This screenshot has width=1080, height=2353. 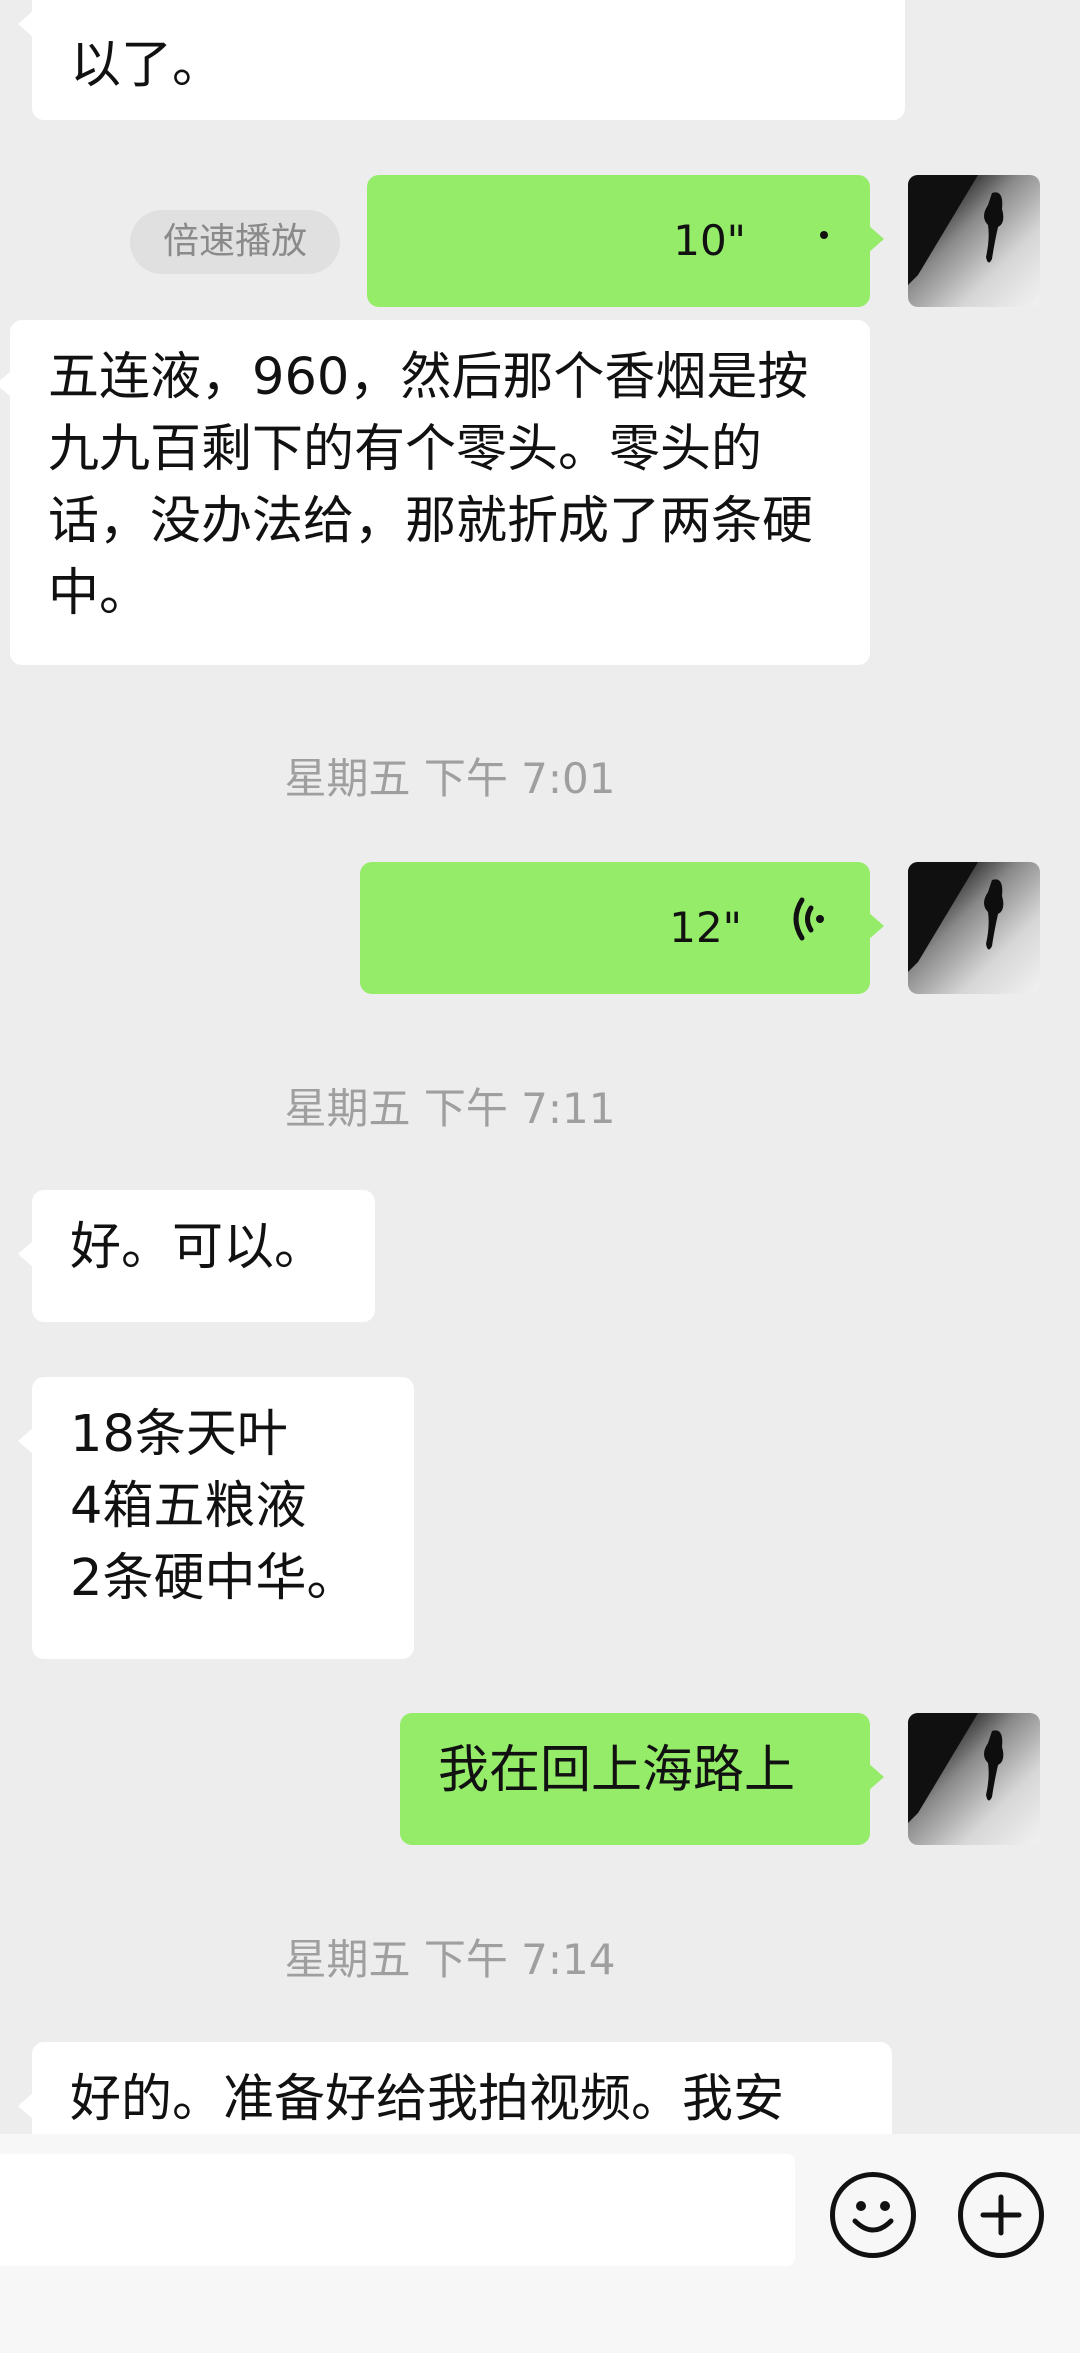 What do you see at coordinates (198, 1247) in the screenshot?
I see `message-text: 好。可以。` at bounding box center [198, 1247].